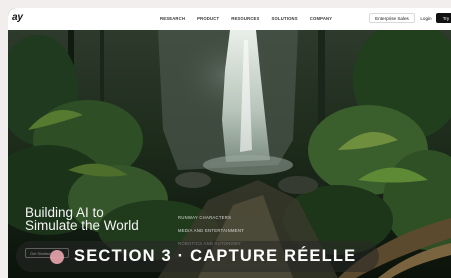 This screenshot has height=278, width=451. I want to click on brand-logo: ay, so click(17, 17).